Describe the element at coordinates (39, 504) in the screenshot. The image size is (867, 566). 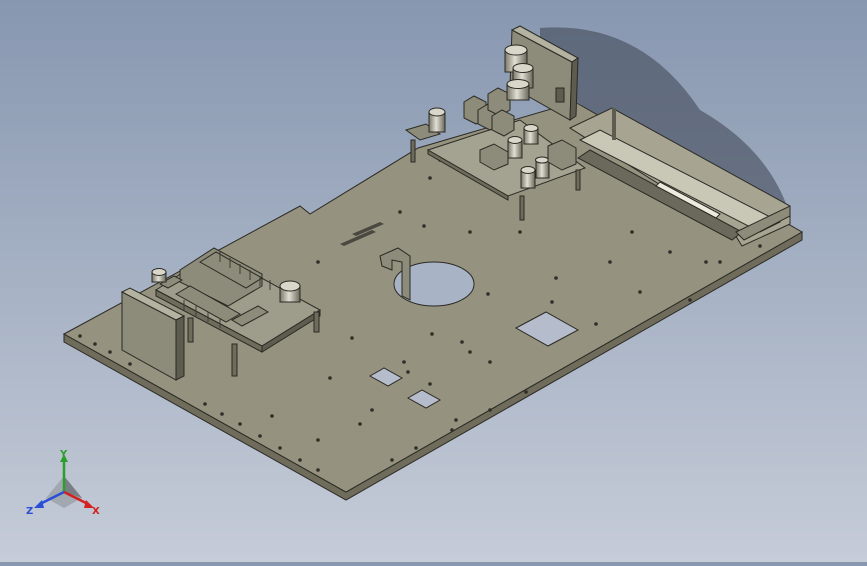
I see `z-axis-arrow` at that location.